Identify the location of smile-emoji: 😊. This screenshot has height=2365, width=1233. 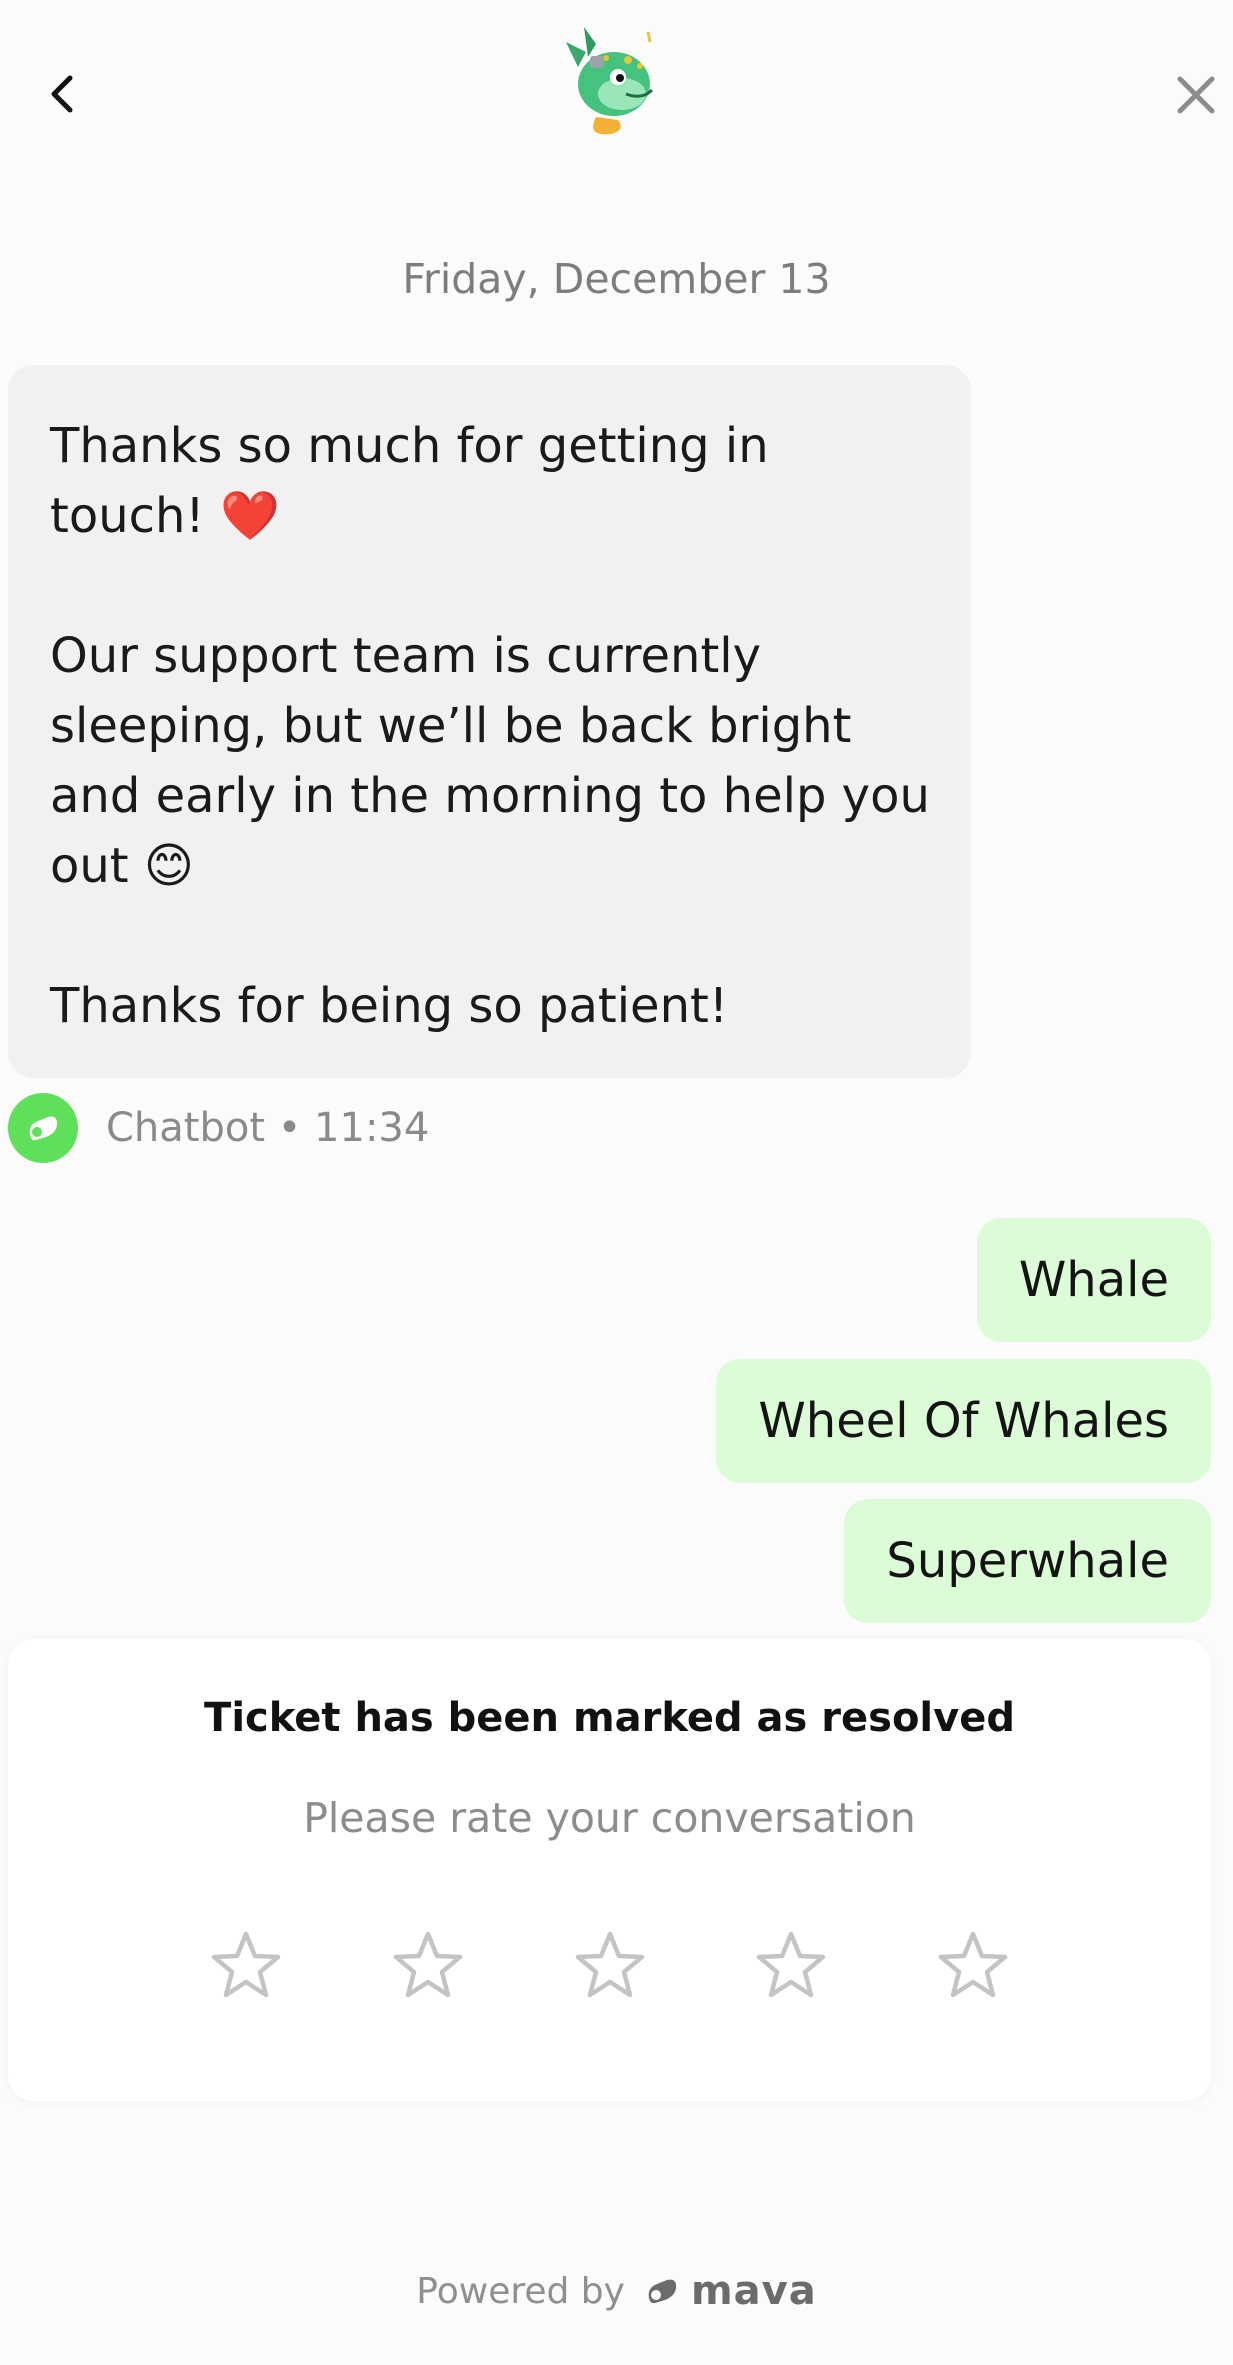
(168, 866).